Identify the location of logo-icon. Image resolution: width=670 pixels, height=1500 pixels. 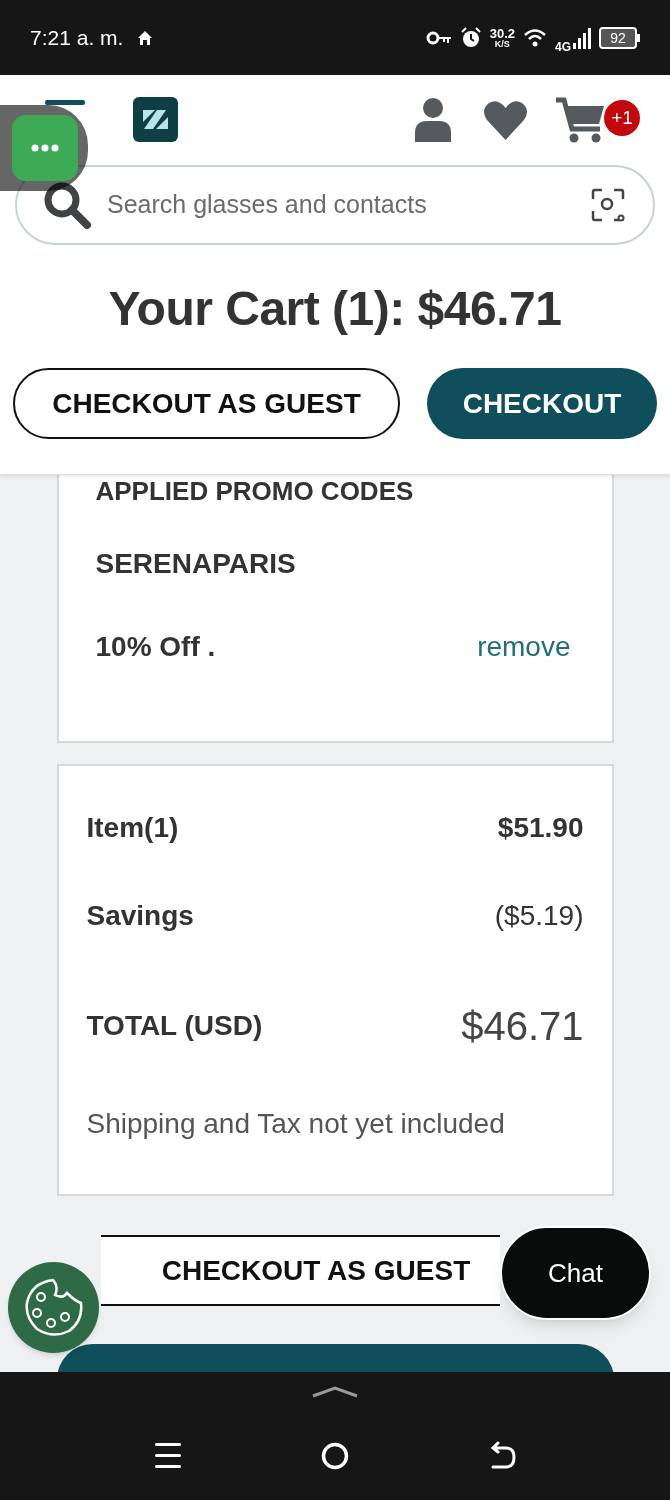
(155, 119).